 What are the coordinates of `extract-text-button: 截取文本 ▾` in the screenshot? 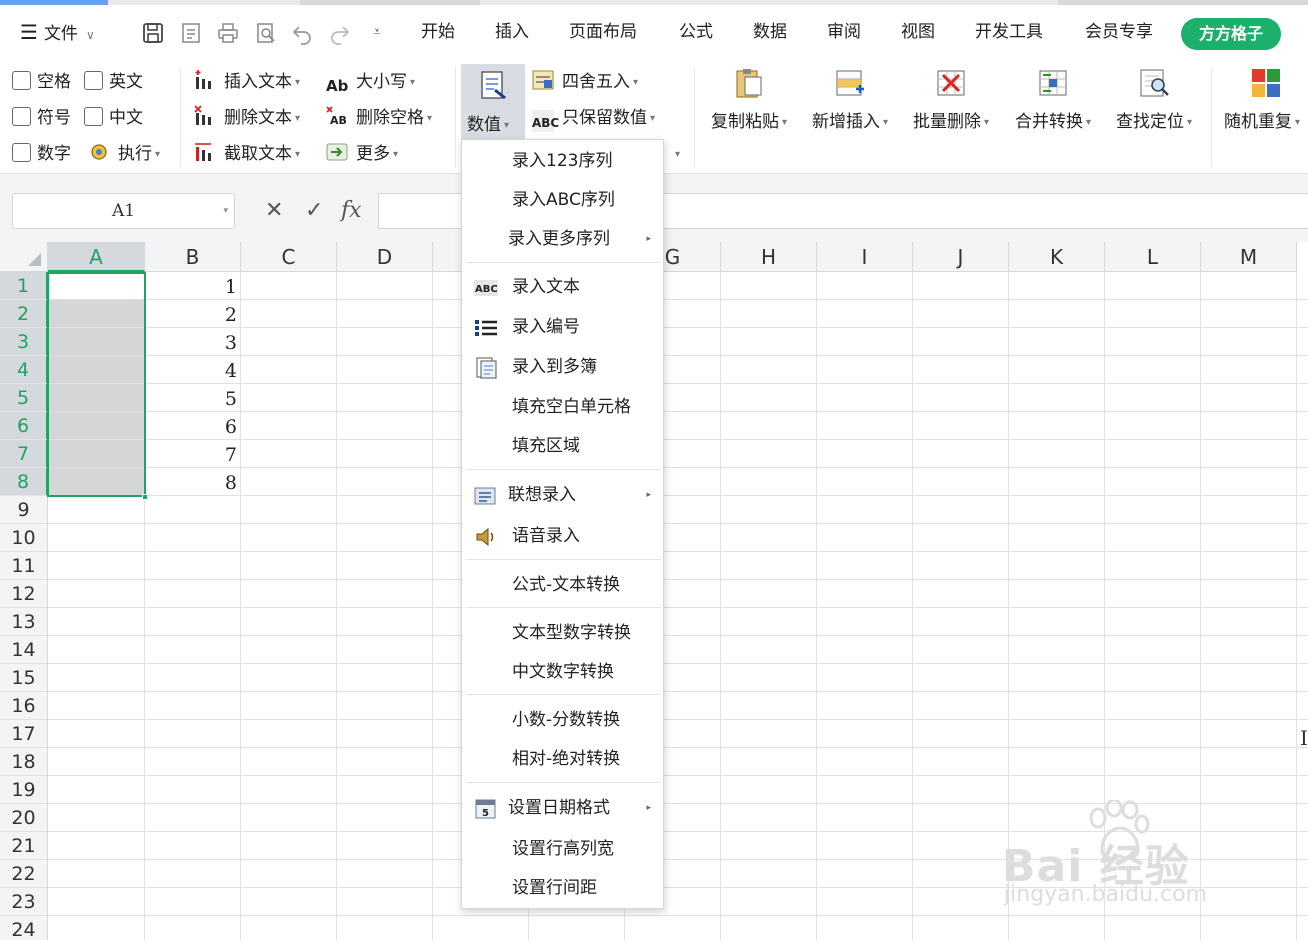 It's located at (247, 154).